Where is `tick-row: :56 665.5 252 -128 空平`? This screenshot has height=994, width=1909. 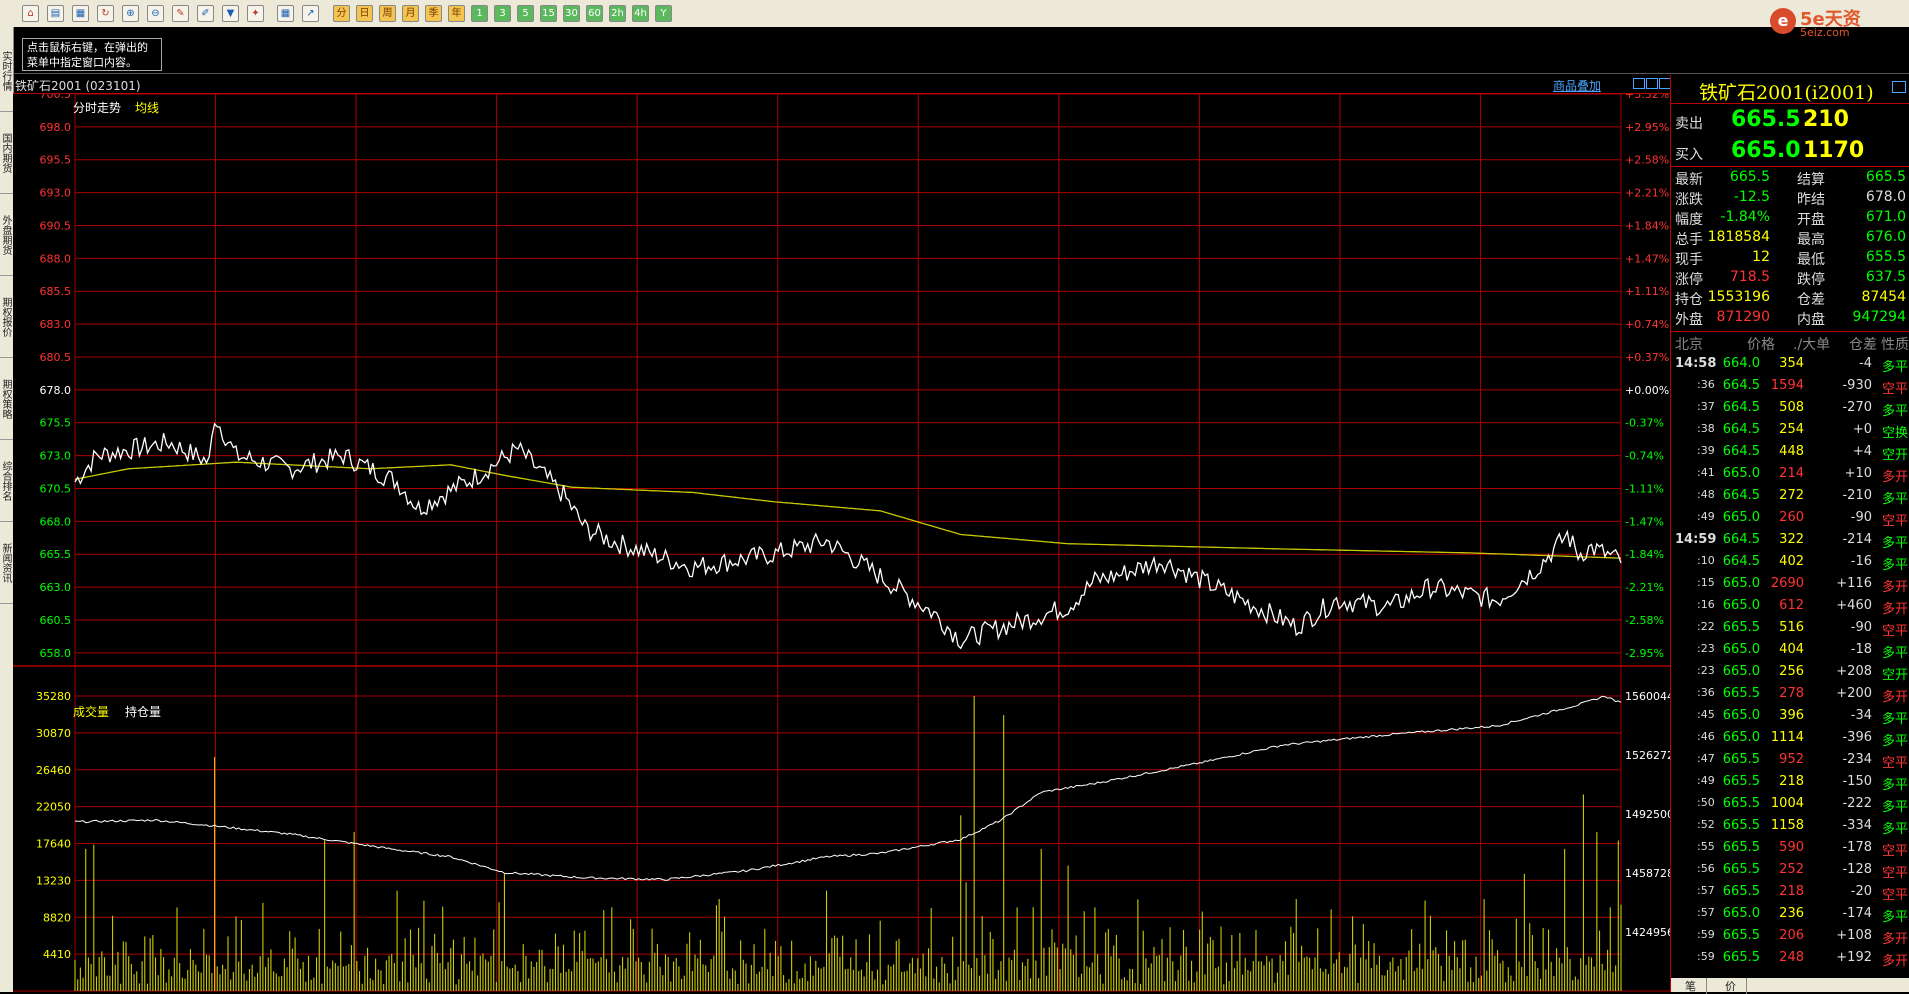
tick-row: :56 665.5 252 -128 空平 is located at coordinates (1790, 870).